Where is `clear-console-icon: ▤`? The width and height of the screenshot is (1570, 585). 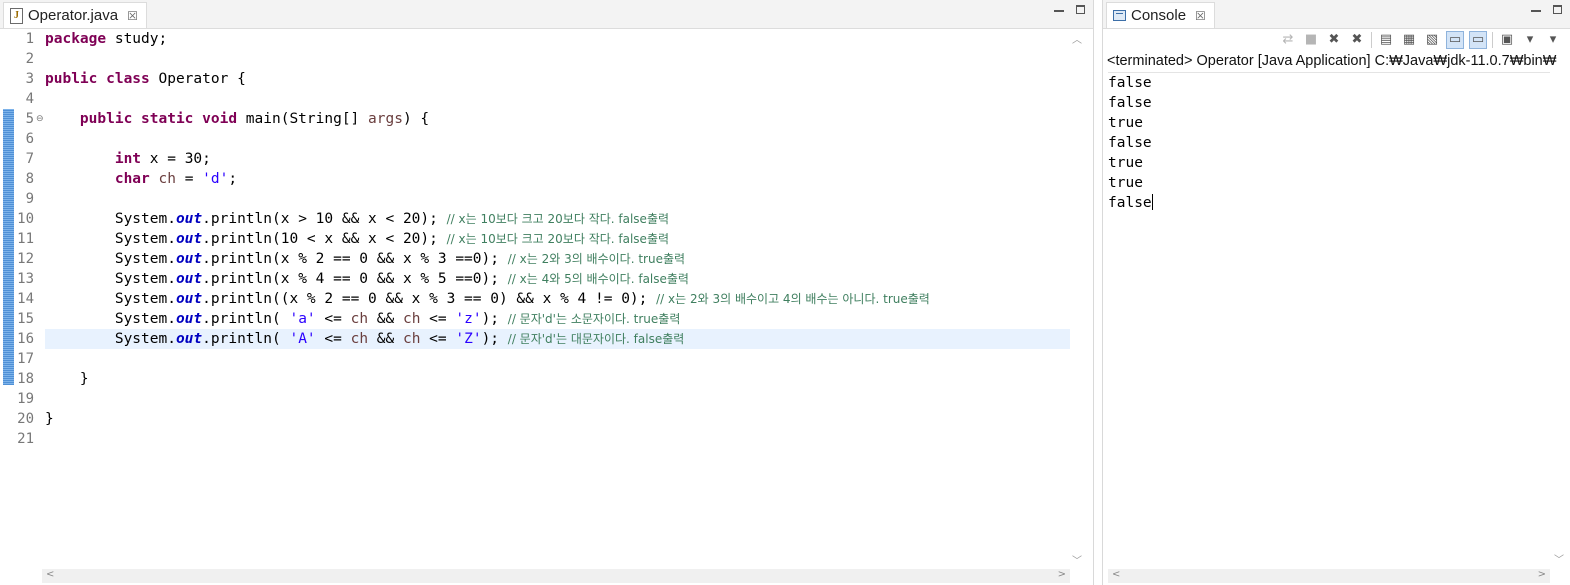
clear-console-icon: ▤ is located at coordinates (1386, 40).